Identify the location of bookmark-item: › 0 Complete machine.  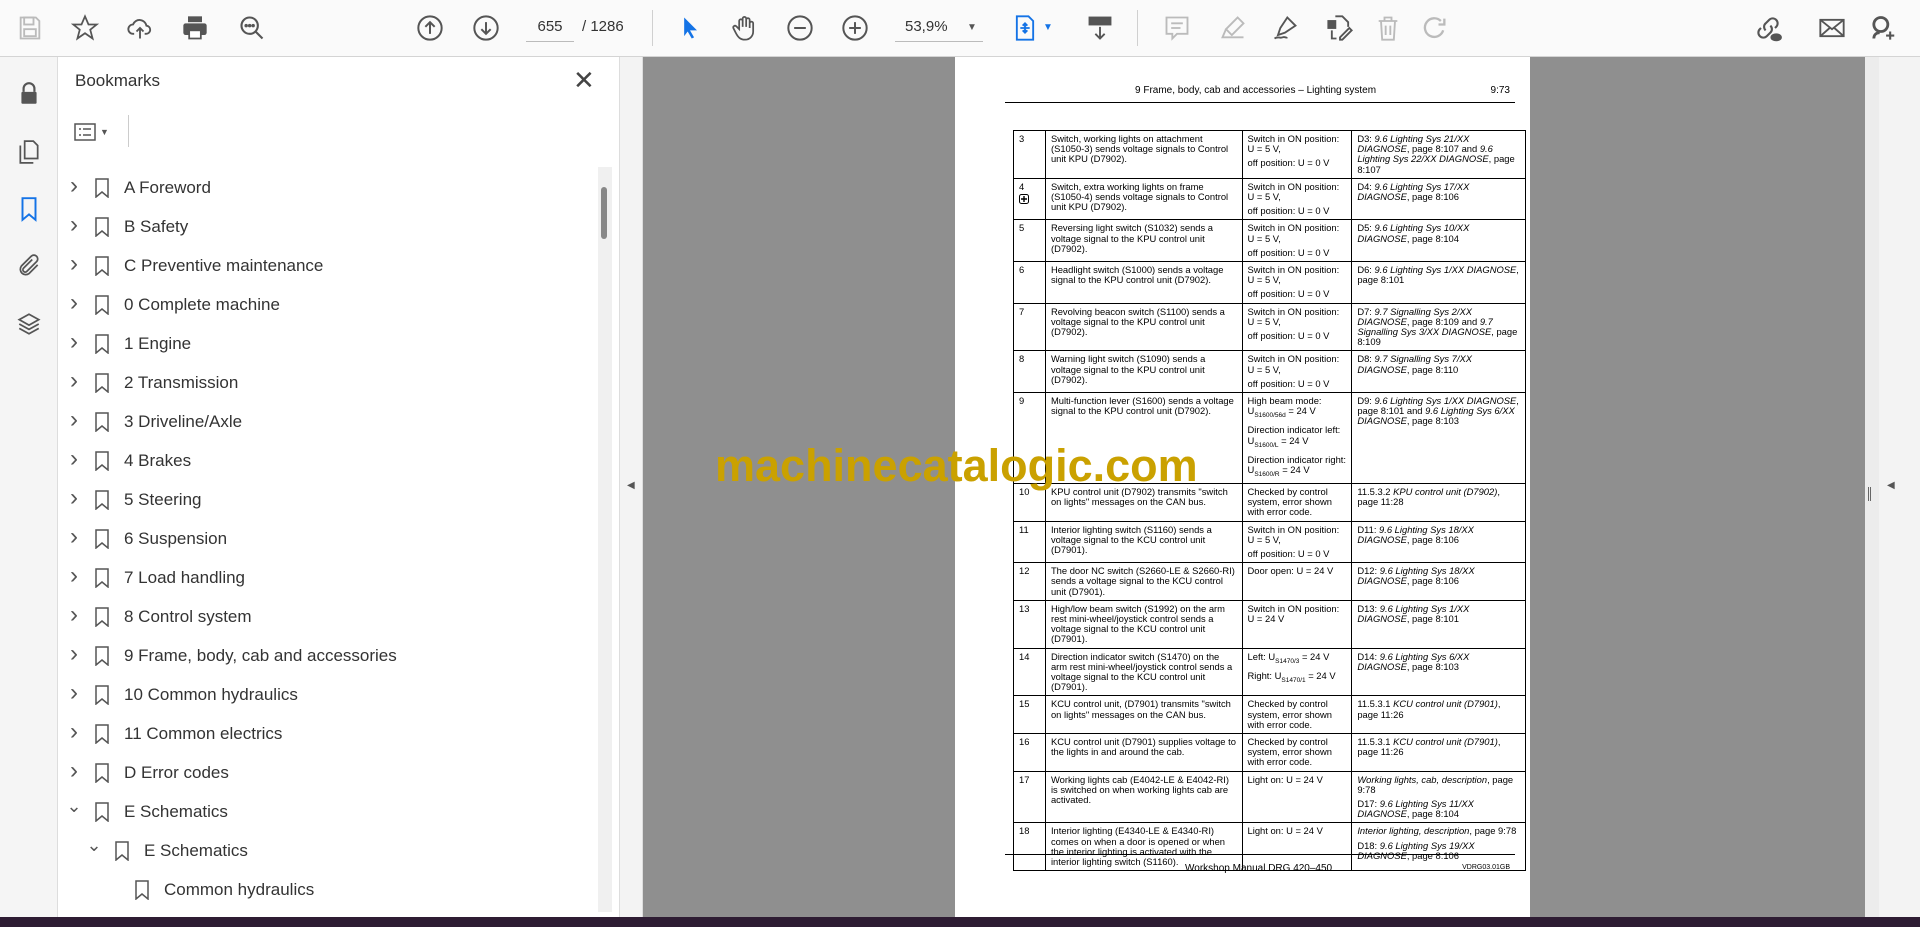
(323, 304).